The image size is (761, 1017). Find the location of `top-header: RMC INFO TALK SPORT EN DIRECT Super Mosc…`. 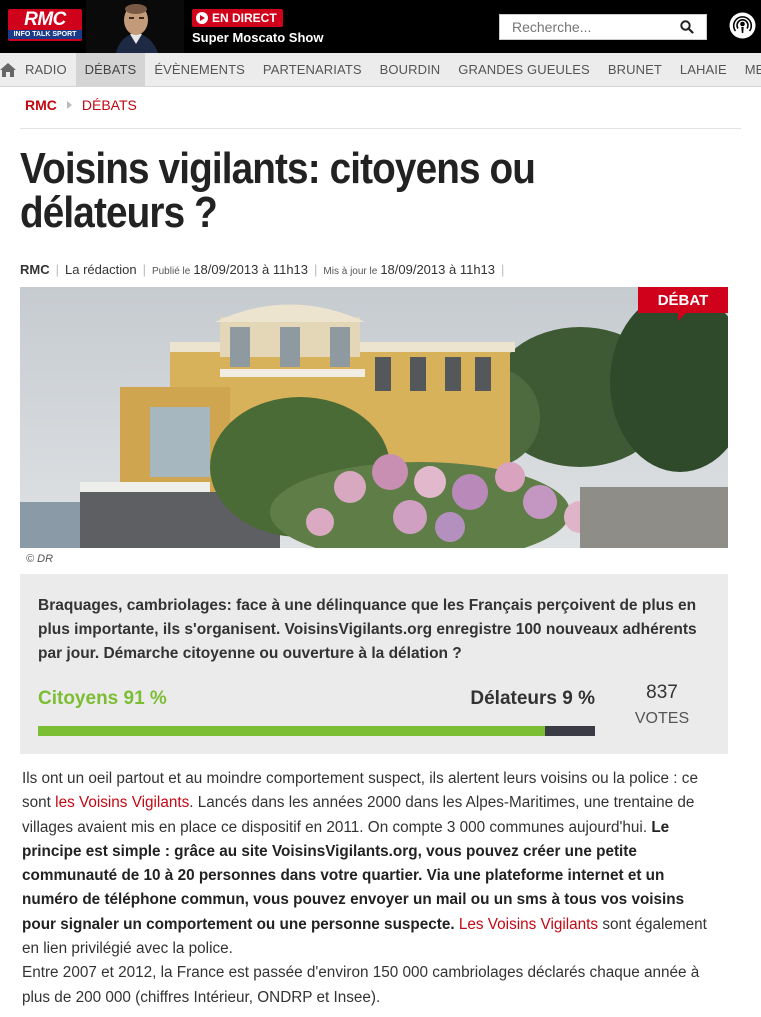

top-header: RMC INFO TALK SPORT EN DIRECT Super Mosc… is located at coordinates (380, 26).